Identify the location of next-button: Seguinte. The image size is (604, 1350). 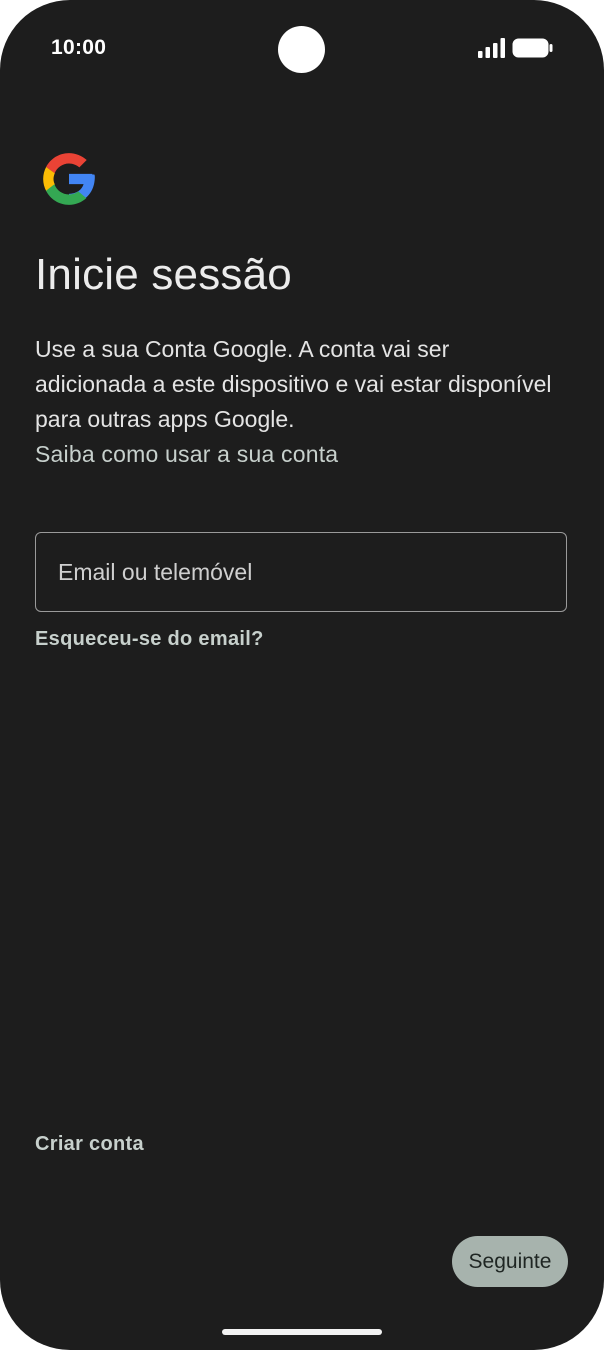
(510, 1261).